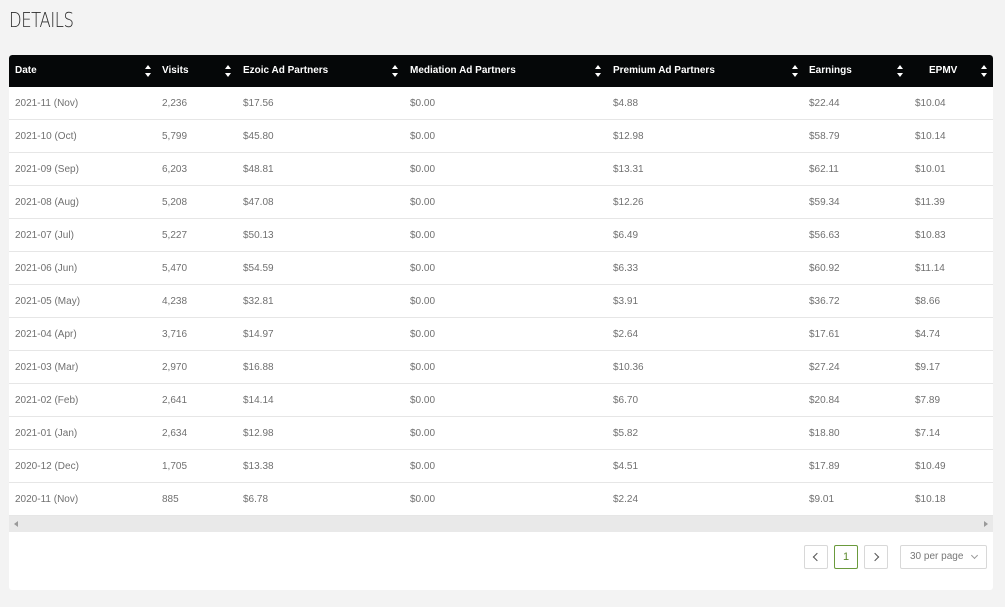 The height and width of the screenshot is (607, 1005). I want to click on cell-visits: 5,799, so click(175, 136).